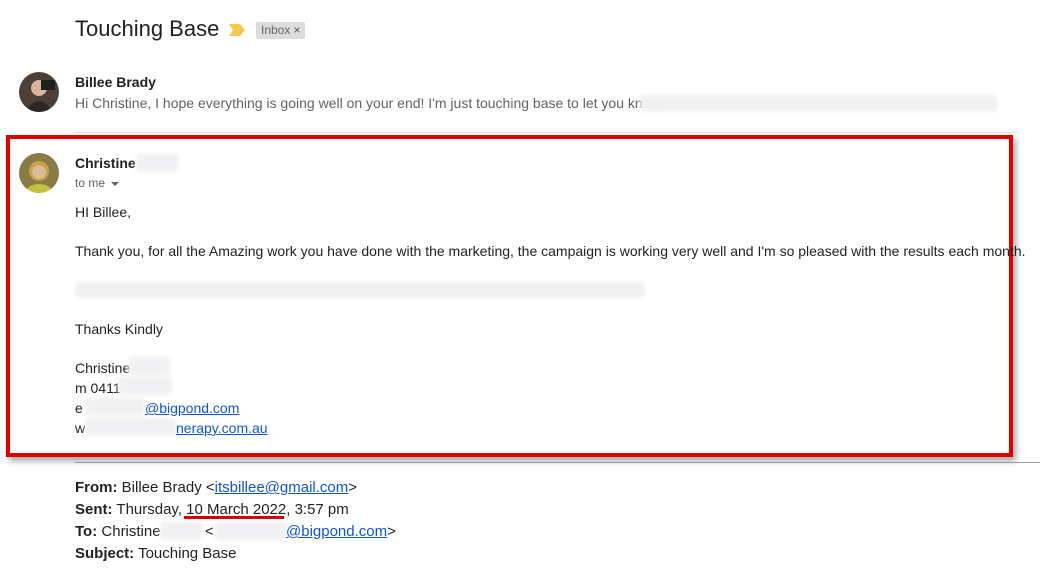 This screenshot has height=578, width=1040. What do you see at coordinates (282, 487) in the screenshot?
I see `from-email-link: itsbillee@gmail.com` at bounding box center [282, 487].